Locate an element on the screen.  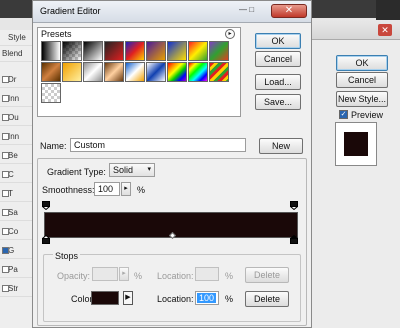
color-stop-right-icon is located at coordinates (294, 239).